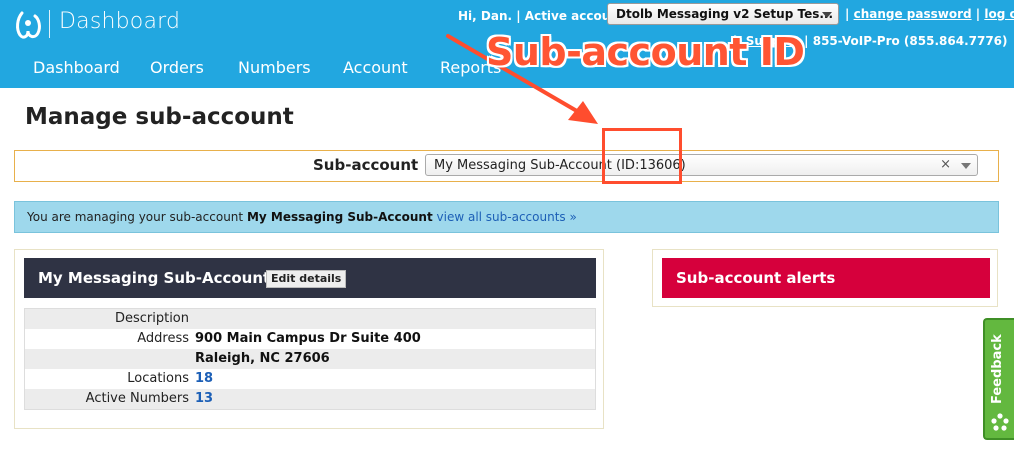 This screenshot has height=470, width=1014. Describe the element at coordinates (49, 24) in the screenshot. I see `logo-divider` at that location.